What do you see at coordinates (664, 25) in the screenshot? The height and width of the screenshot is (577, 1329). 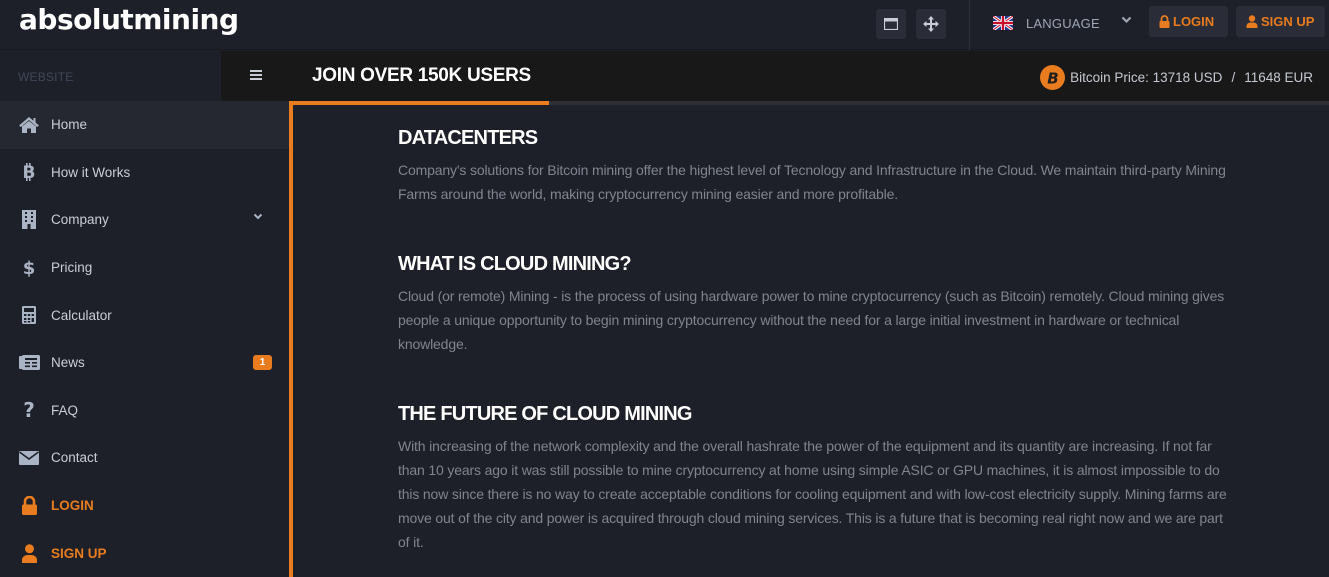 I see `top-header: absolutmining LANGUAGE LOGIN SIGN UP` at bounding box center [664, 25].